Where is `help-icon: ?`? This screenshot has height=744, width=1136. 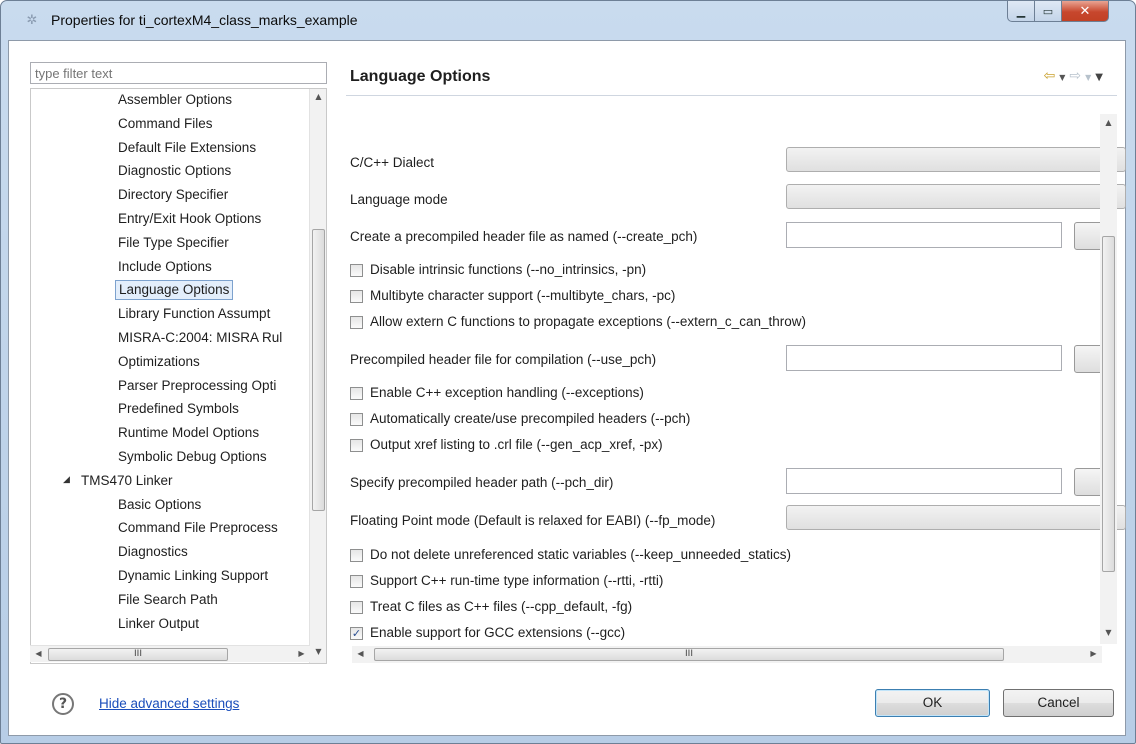 help-icon: ? is located at coordinates (63, 704).